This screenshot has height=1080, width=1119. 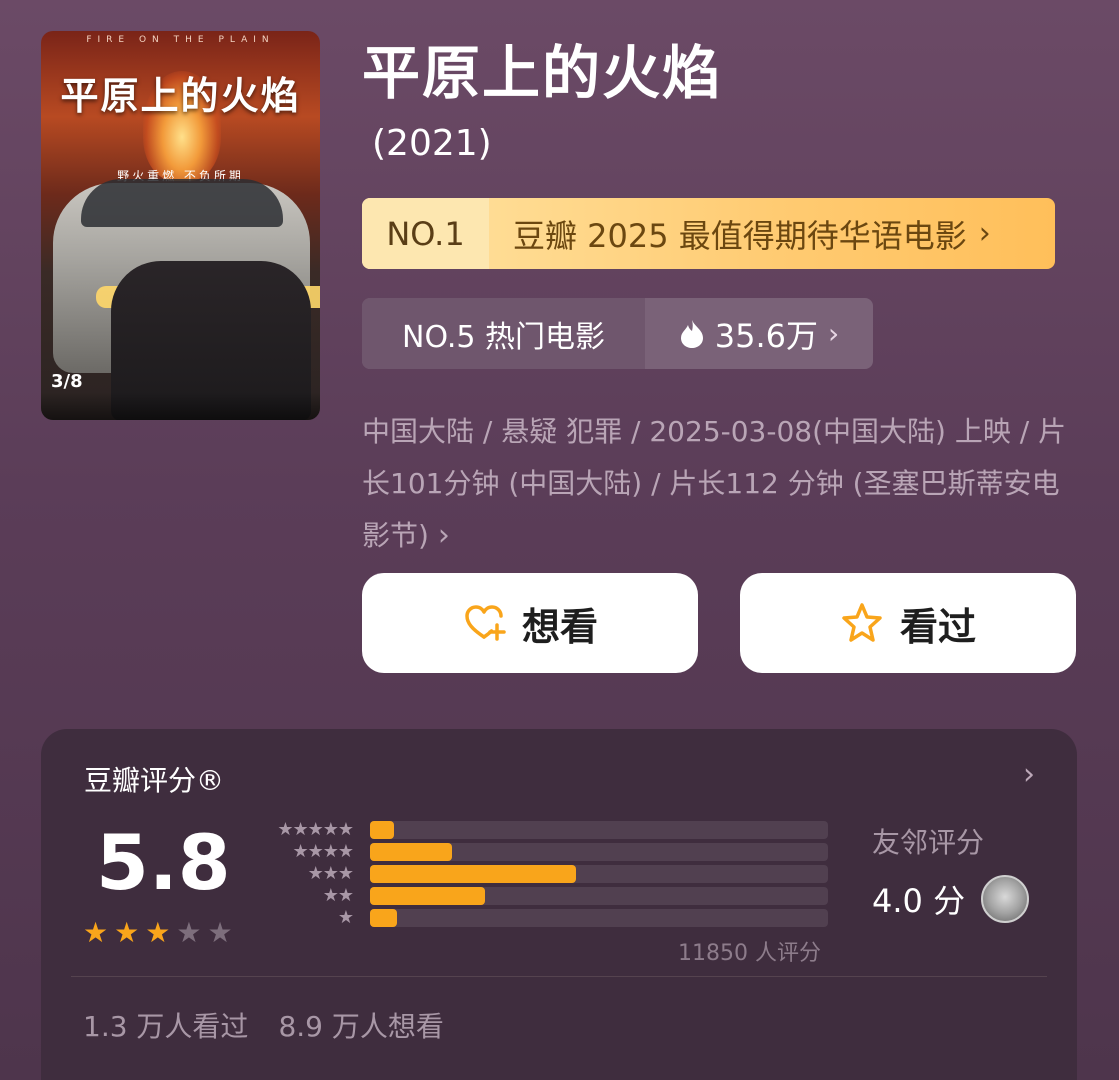 I want to click on poster-english-title: FIRE ON THE PLAIN, so click(x=180, y=40).